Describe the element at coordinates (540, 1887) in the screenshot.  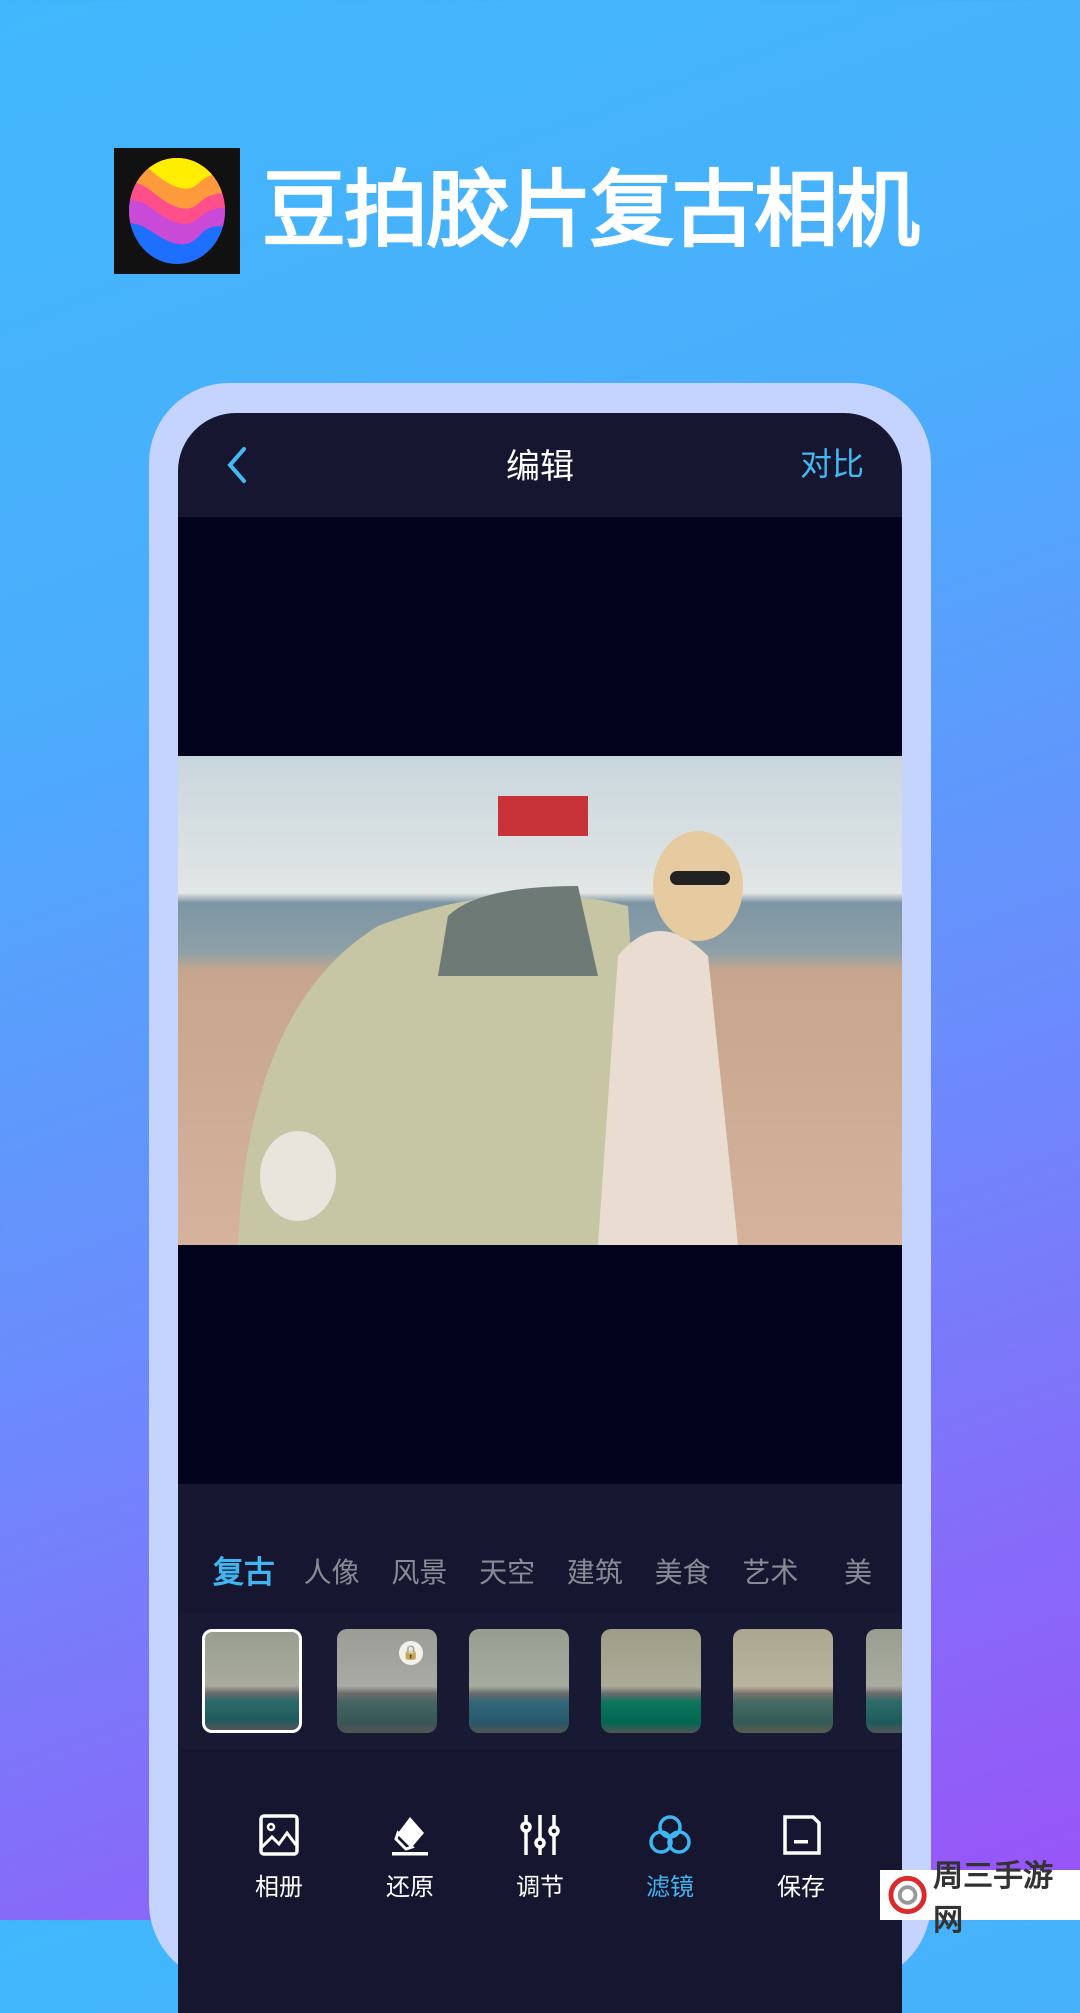
I see `tool-label: 调节` at that location.